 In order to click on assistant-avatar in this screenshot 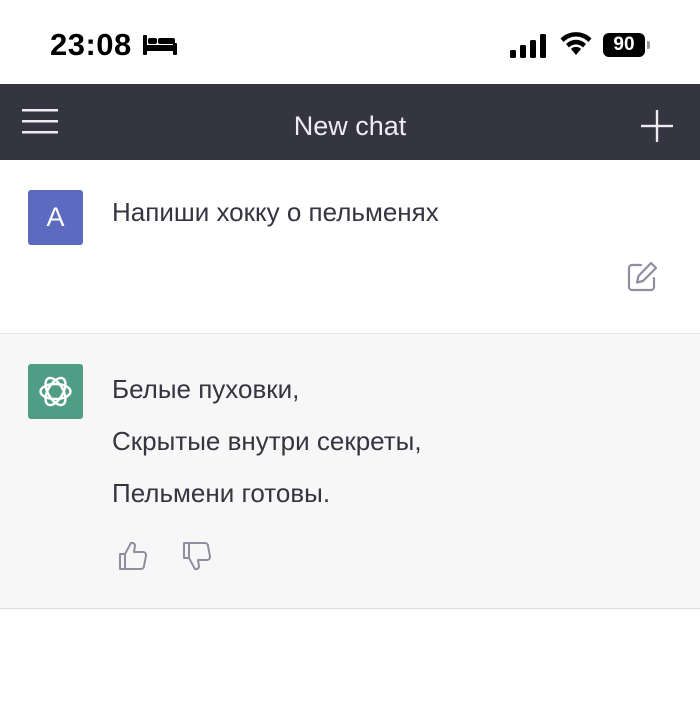, I will do `click(55, 391)`.